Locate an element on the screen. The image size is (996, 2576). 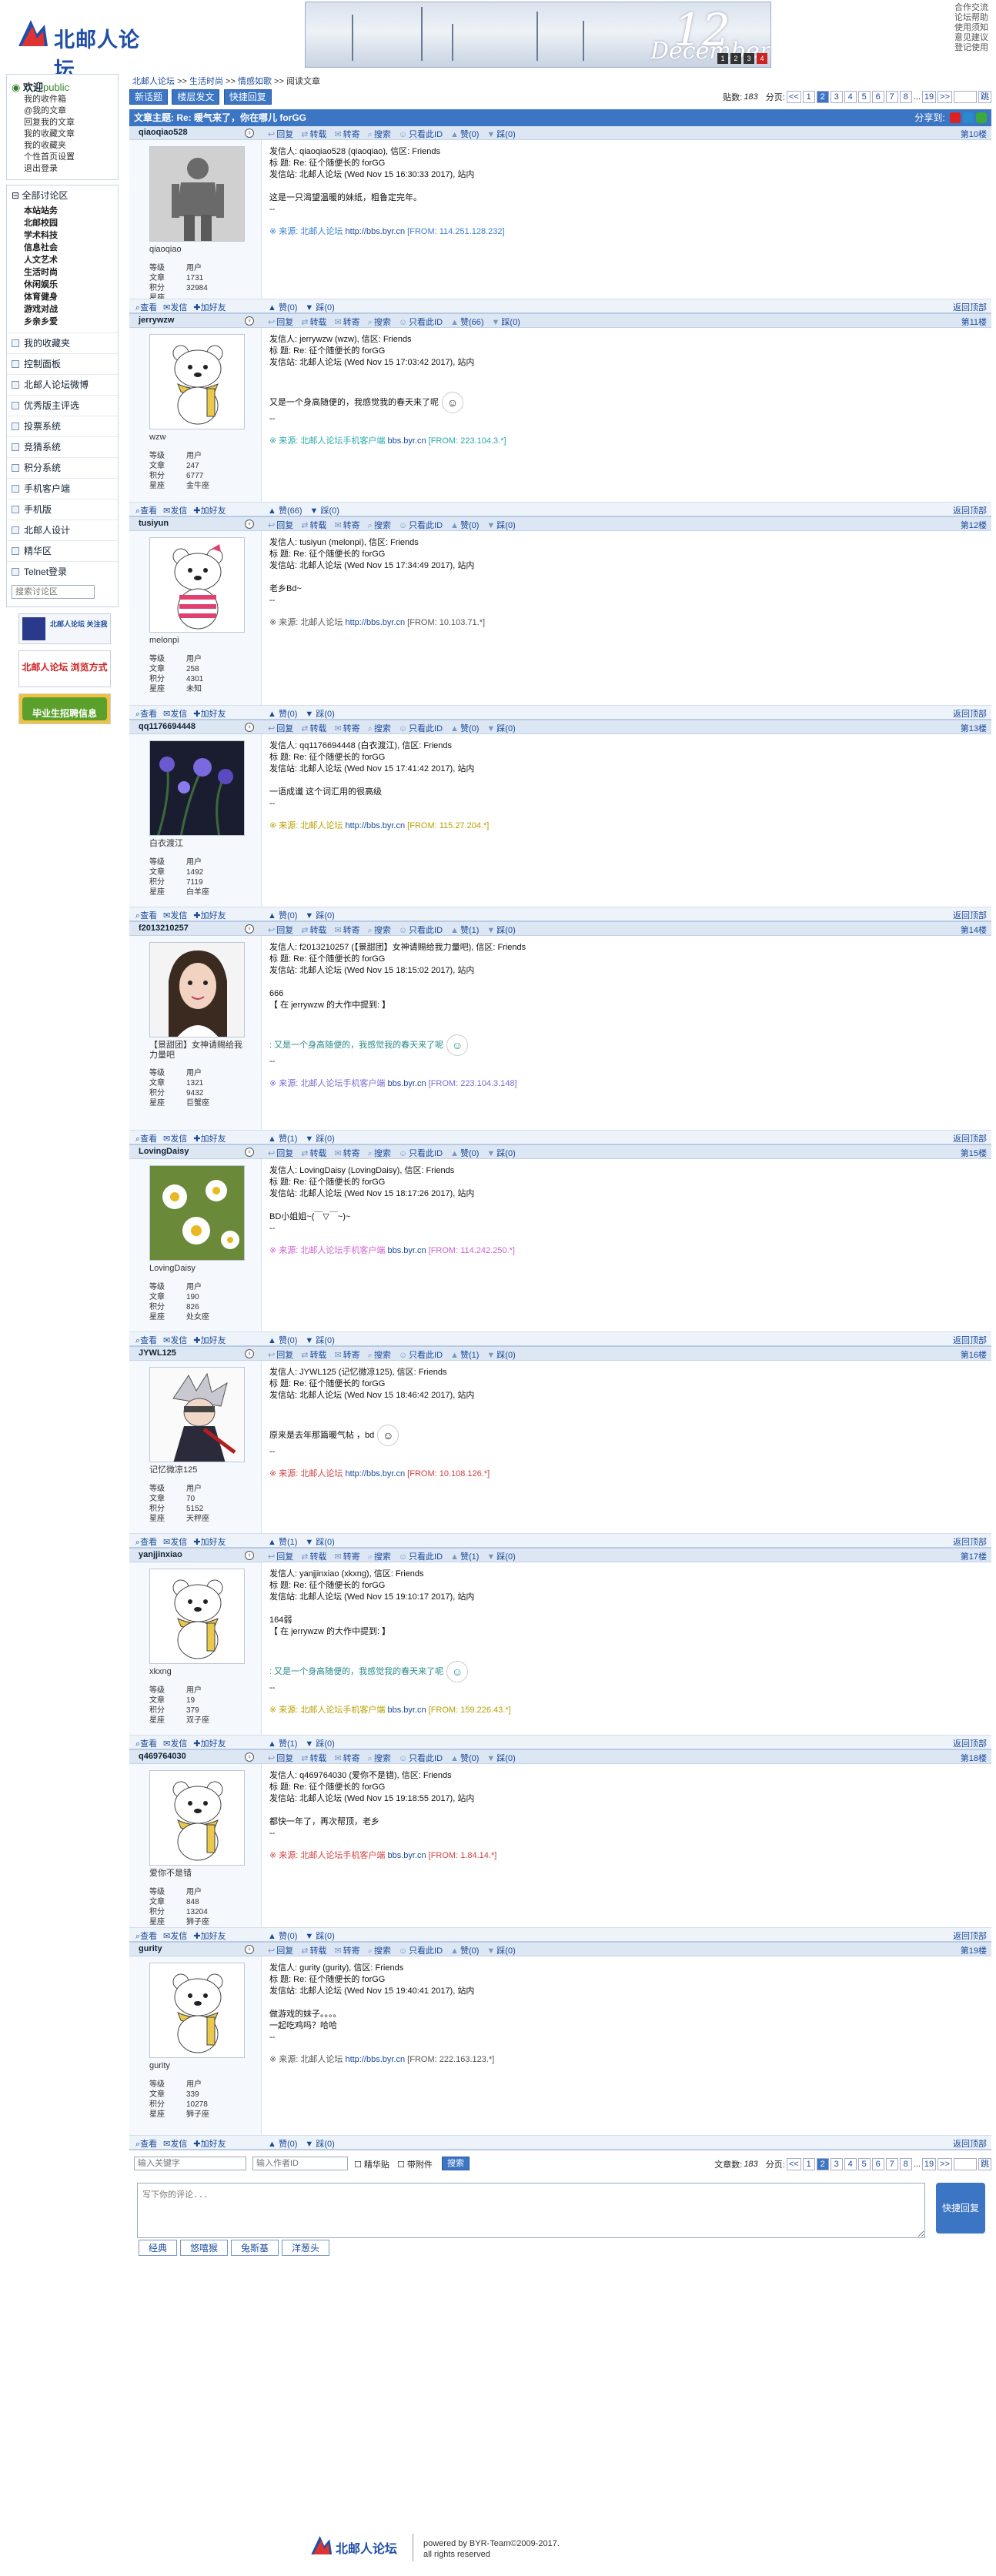
page-link: 1 is located at coordinates (808, 97).